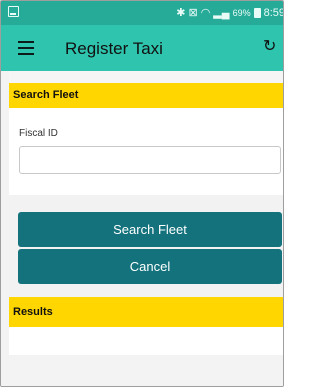 This screenshot has width=320, height=387. What do you see at coordinates (193, 13) in the screenshot?
I see `mute-icon: ⊠` at bounding box center [193, 13].